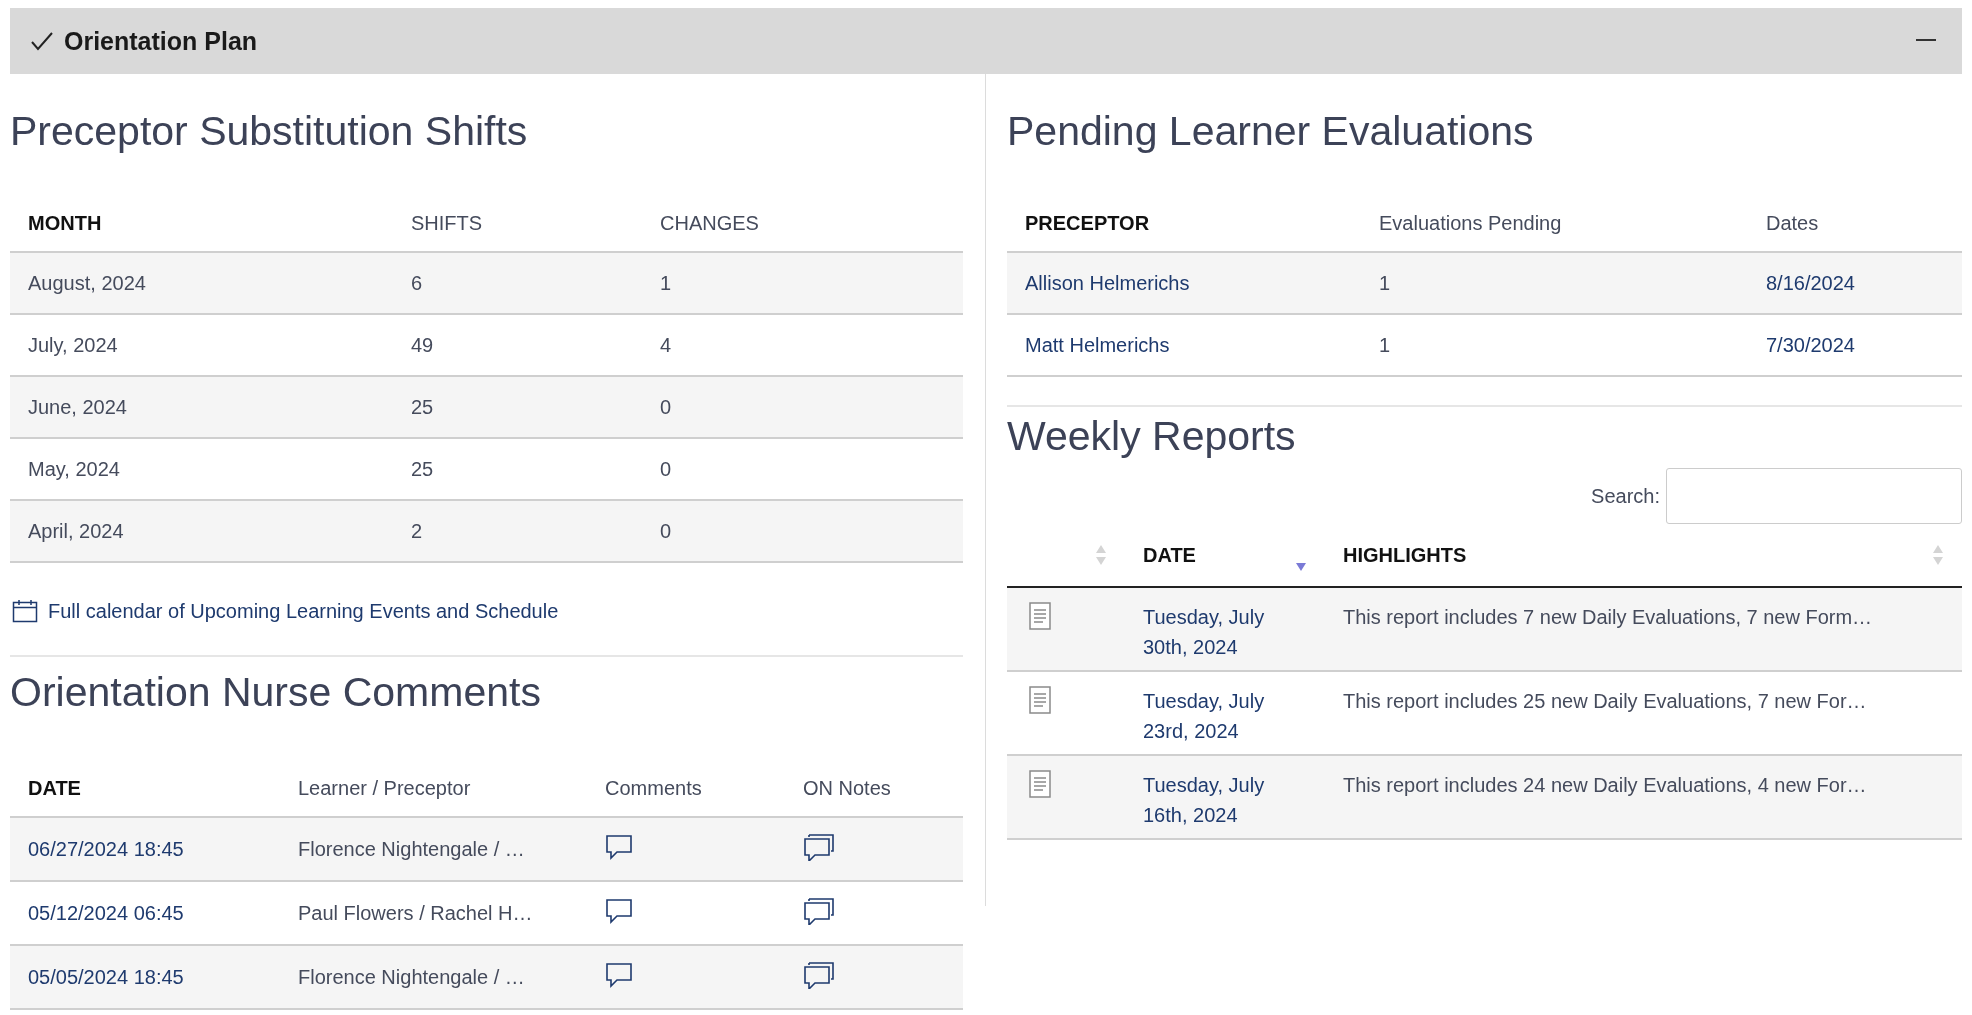 Image resolution: width=1972 pixels, height=1015 pixels. What do you see at coordinates (269, 131) in the screenshot?
I see `section-heading: Preceptor Substitution Shifts` at bounding box center [269, 131].